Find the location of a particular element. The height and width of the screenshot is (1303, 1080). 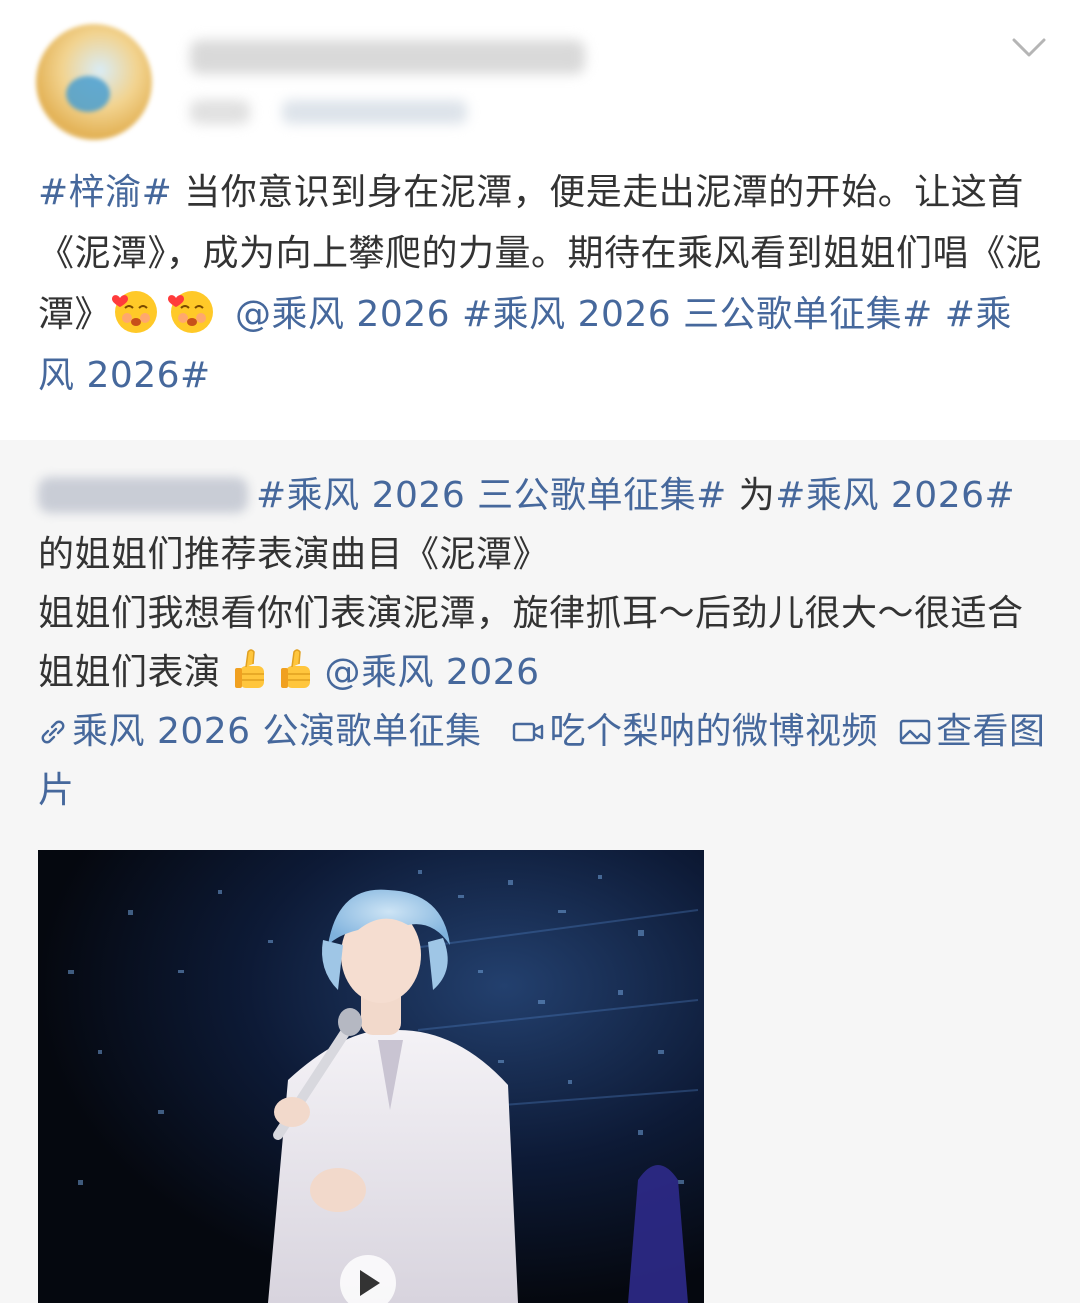

image-icon is located at coordinates (915, 732).